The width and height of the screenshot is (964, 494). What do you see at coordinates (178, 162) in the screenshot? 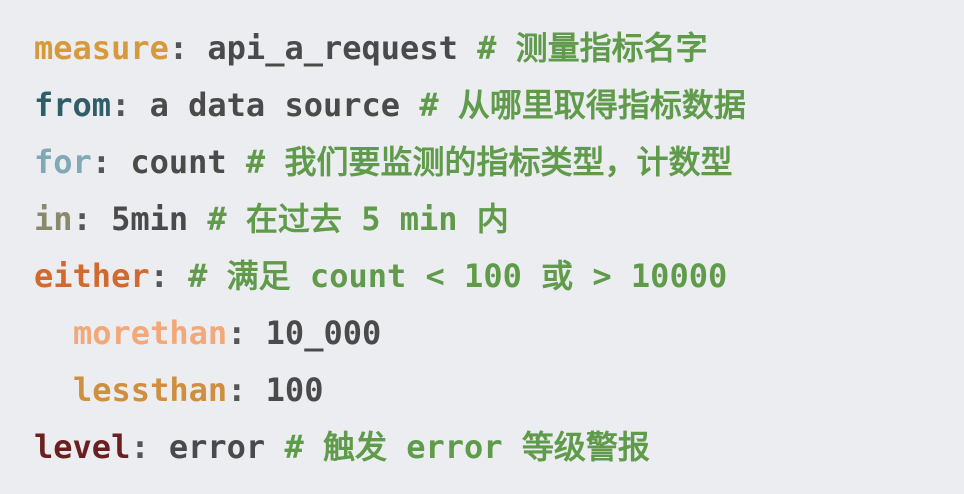
I see `yaml-value-for: count` at bounding box center [178, 162].